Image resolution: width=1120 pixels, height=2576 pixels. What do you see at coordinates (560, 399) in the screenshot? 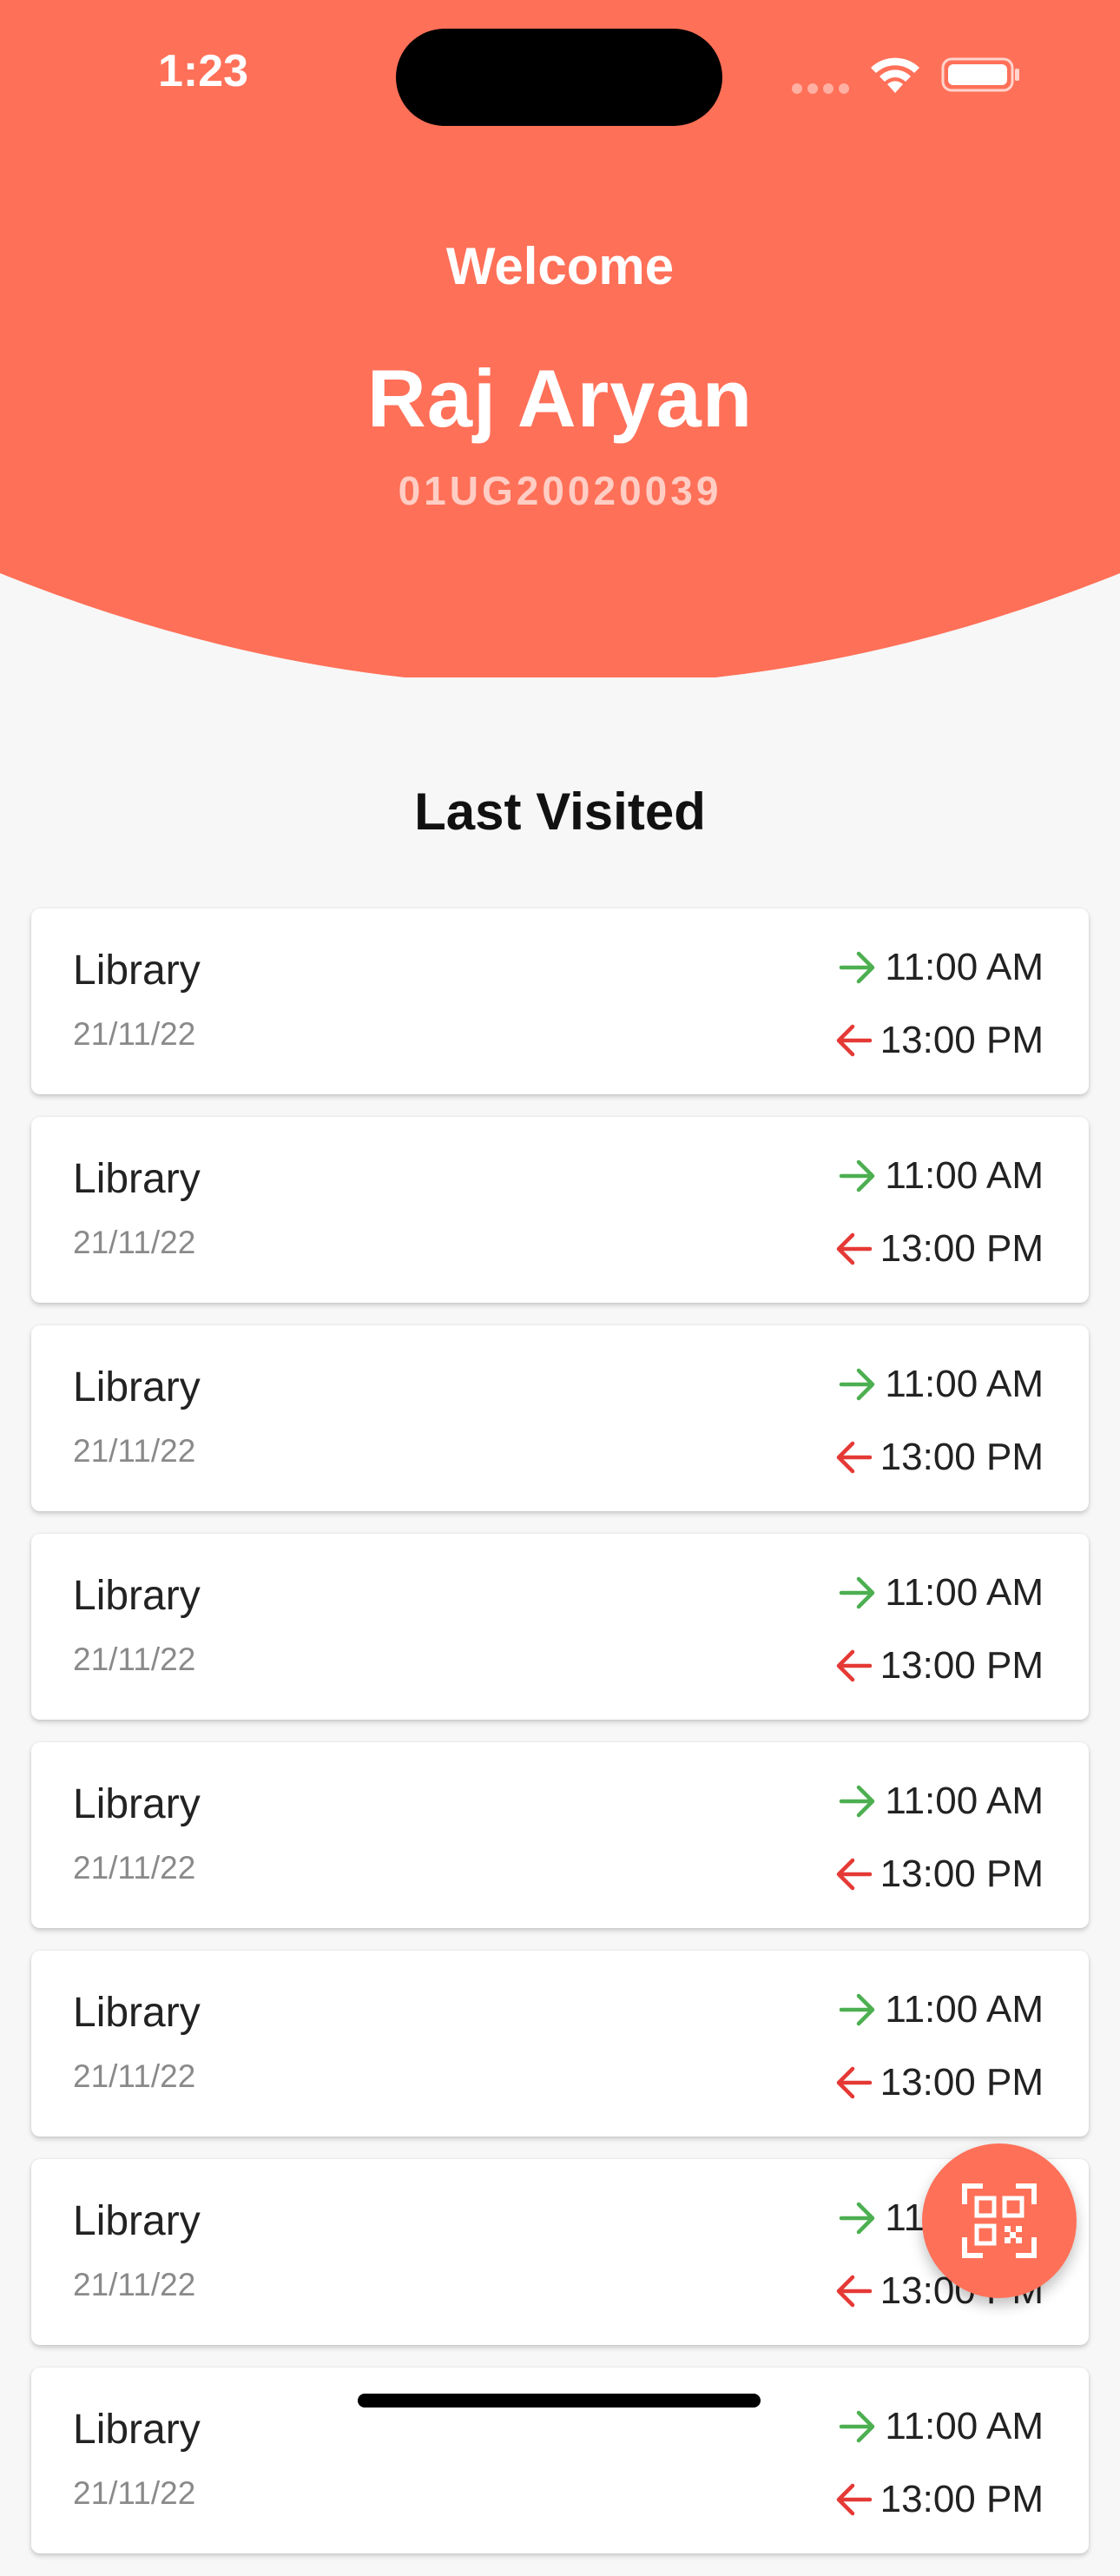
I see `user-name: Raj Aryan` at bounding box center [560, 399].